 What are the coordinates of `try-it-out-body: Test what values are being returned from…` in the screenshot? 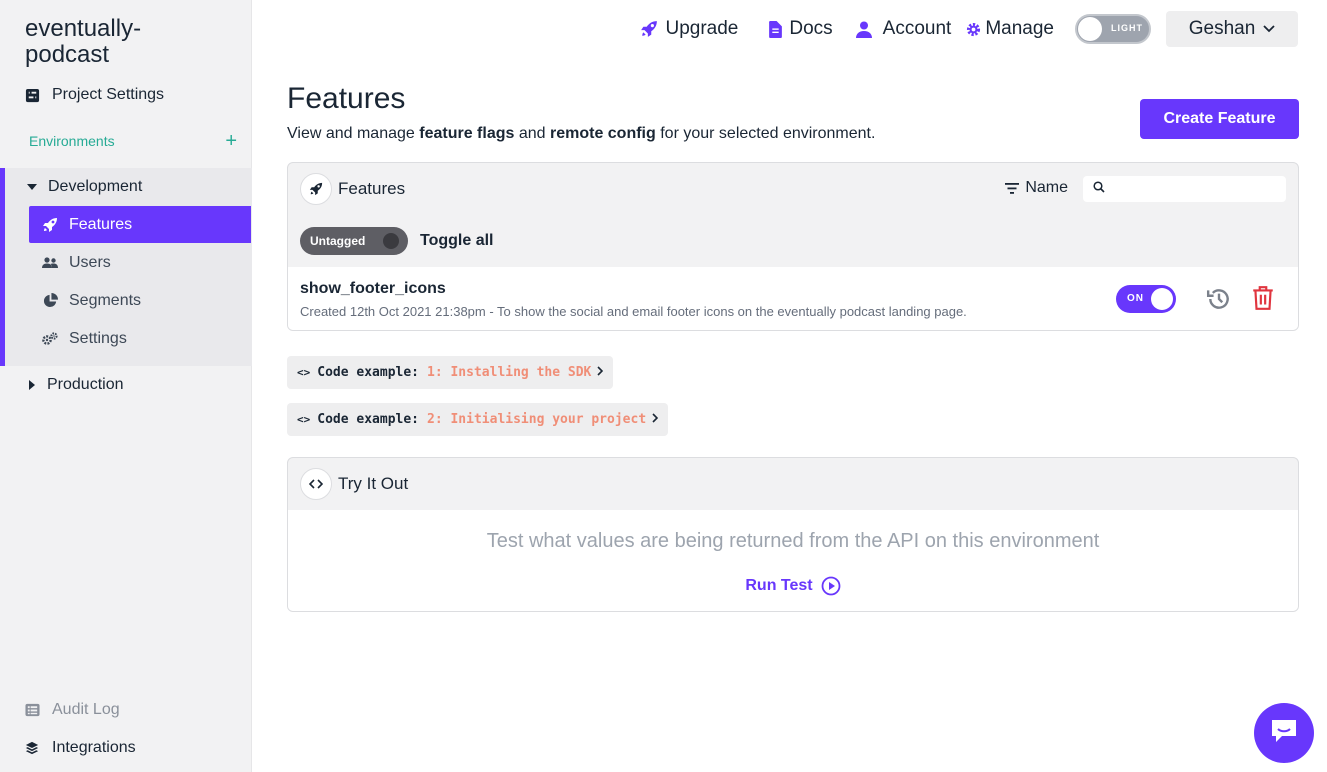 It's located at (793, 560).